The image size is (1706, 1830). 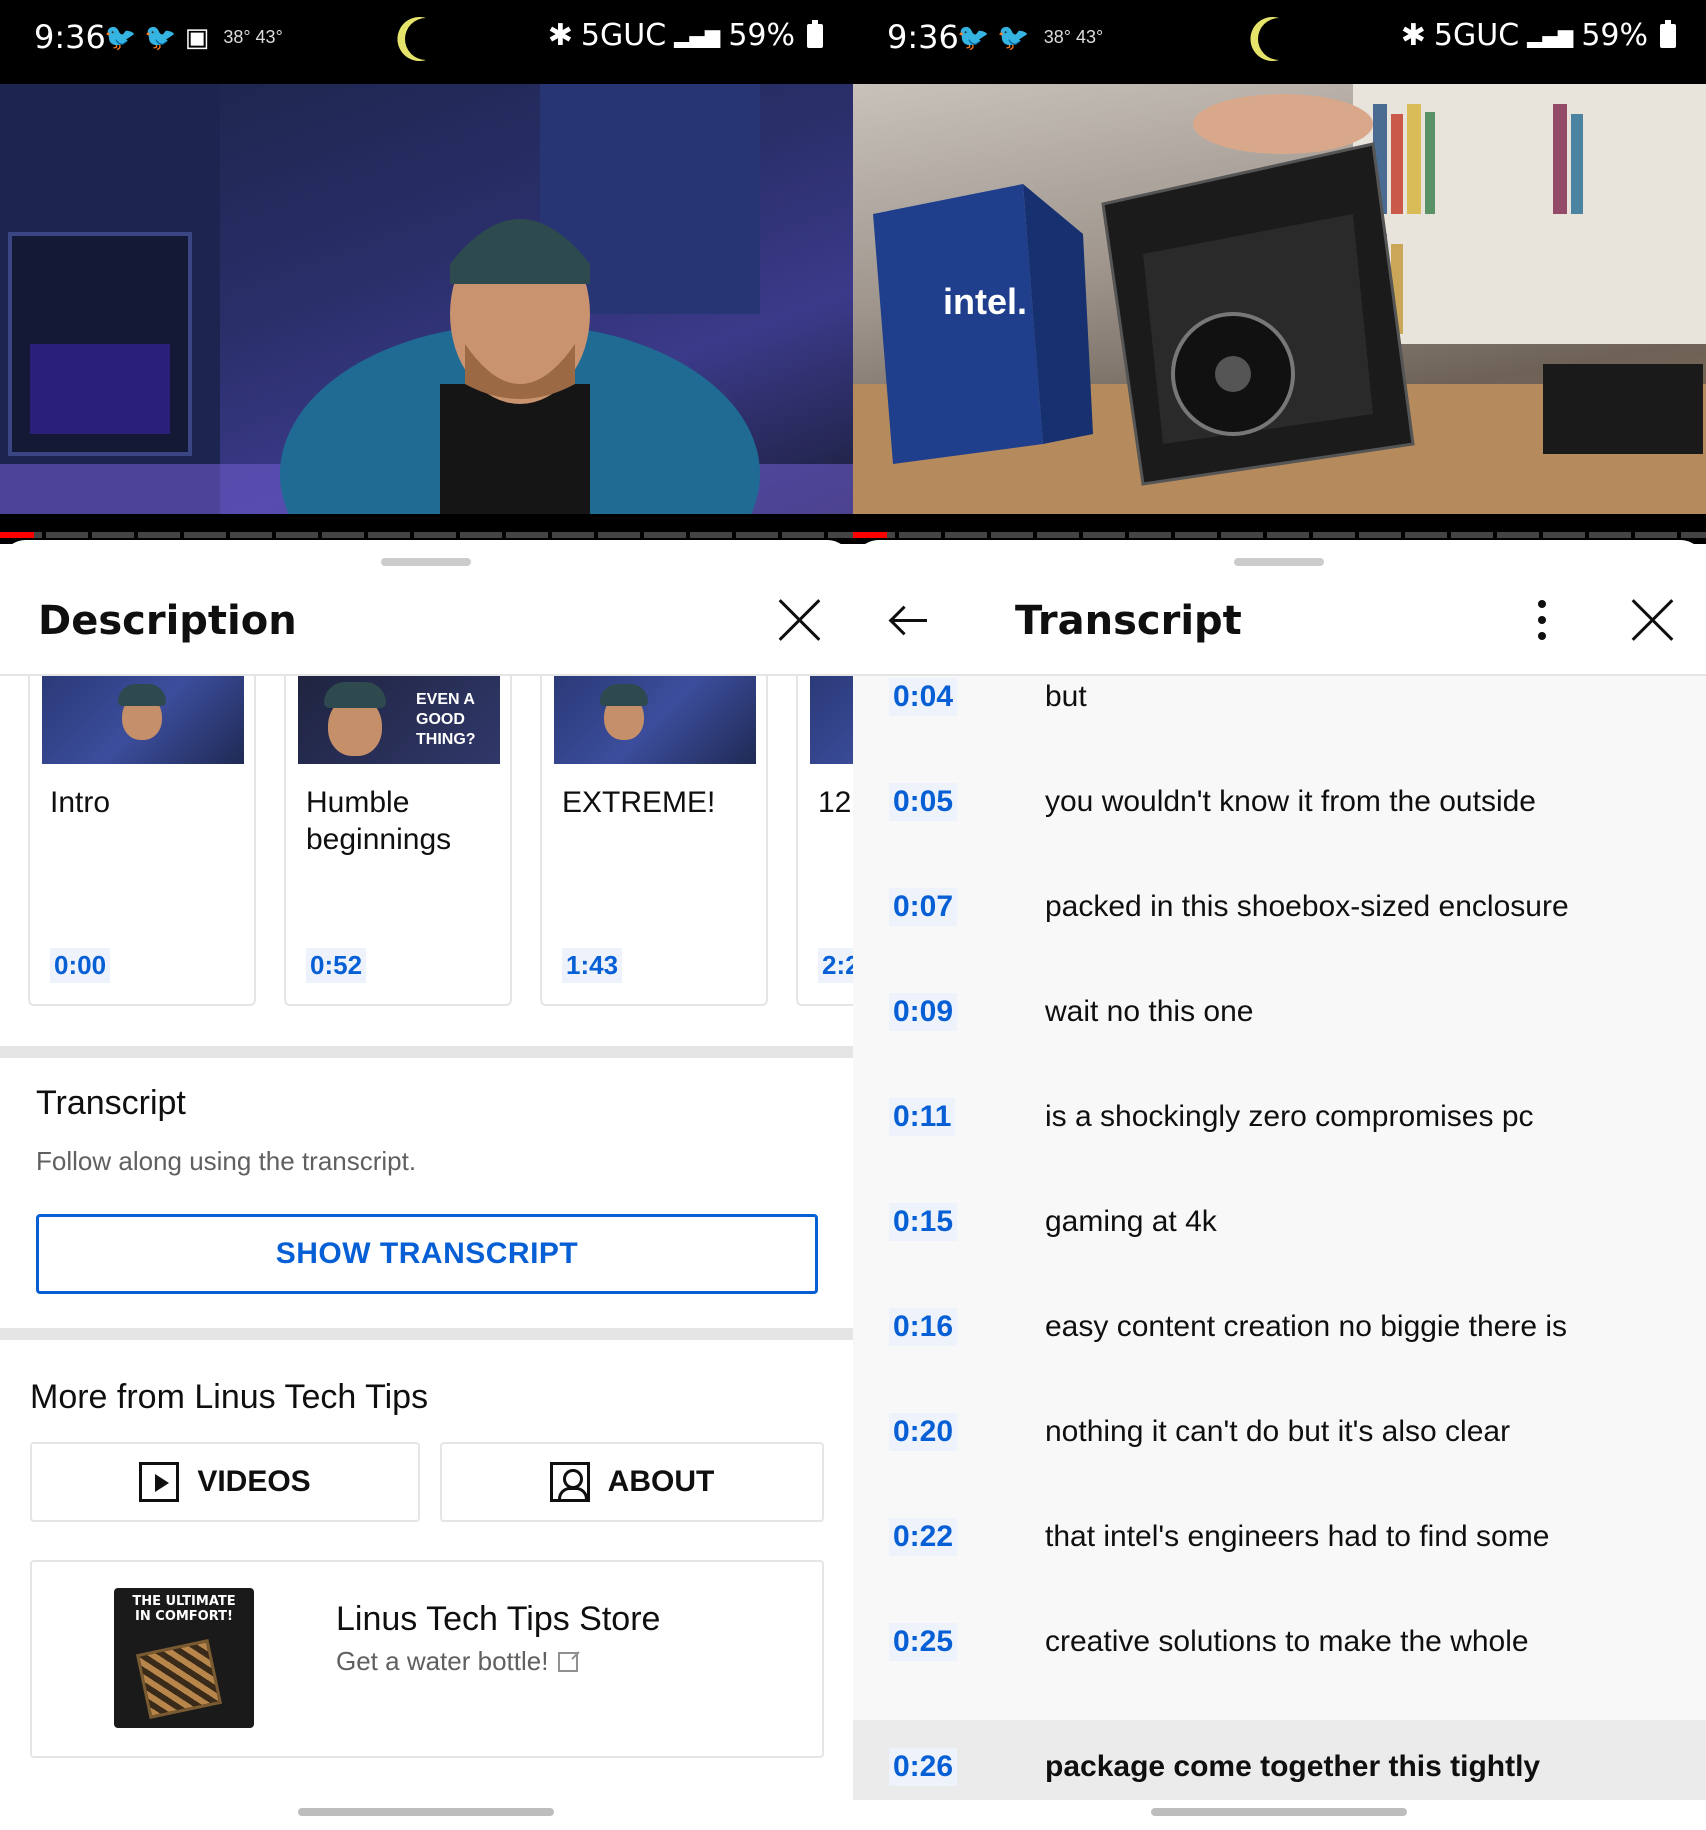 What do you see at coordinates (226, 1161) in the screenshot?
I see `transcript-section-subtitle: Follow along using the transcript.` at bounding box center [226, 1161].